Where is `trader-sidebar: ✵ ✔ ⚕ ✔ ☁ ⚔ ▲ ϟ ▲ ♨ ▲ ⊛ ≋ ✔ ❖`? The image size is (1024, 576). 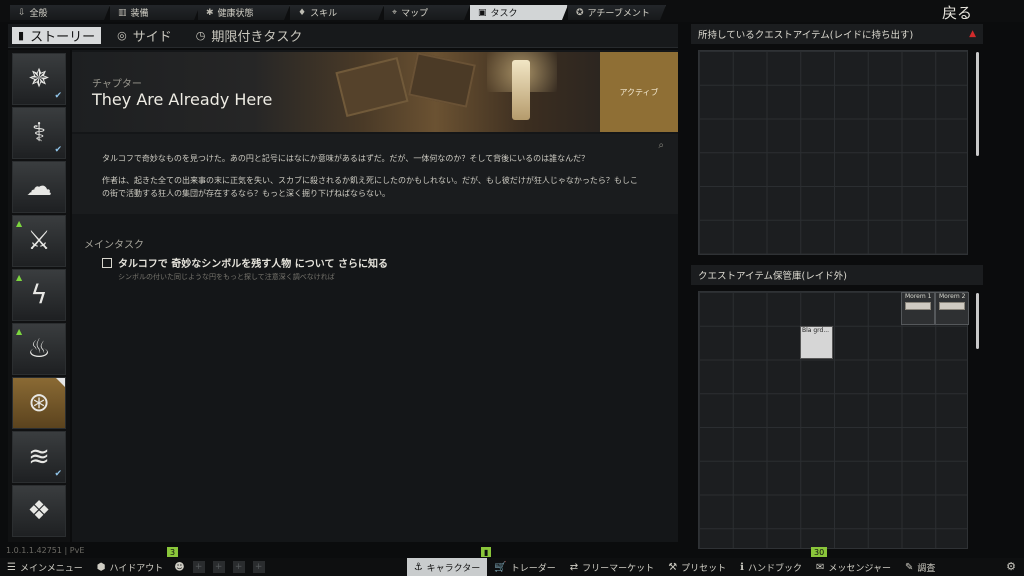 trader-sidebar: ✵ ✔ ⚕ ✔ ☁ ⚔ ▲ ϟ ▲ ♨ ▲ ⊛ ≋ ✔ ❖ is located at coordinates (39, 296).